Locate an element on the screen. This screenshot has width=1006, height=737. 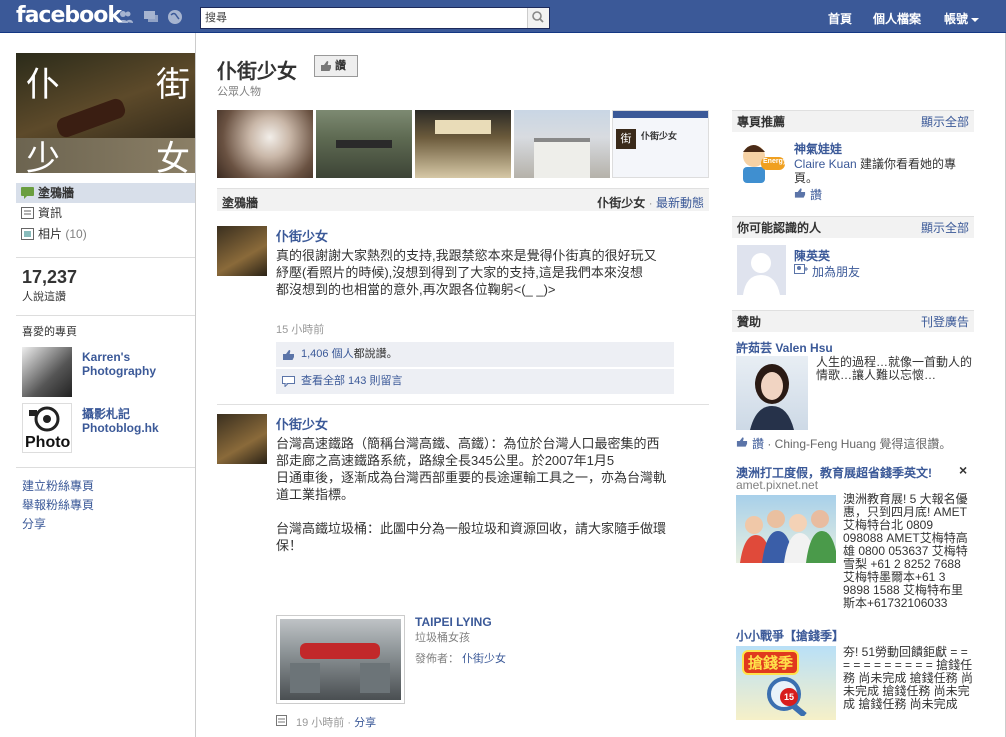
ad-title-link: 許茹芸 Valen Hsu is located at coordinates (784, 347).